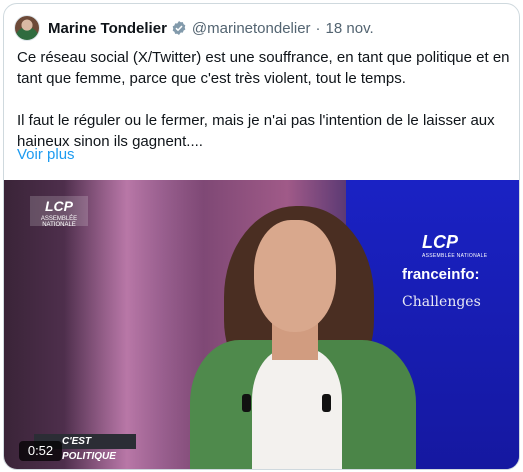  I want to click on verified-badge-icon, so click(179, 28).